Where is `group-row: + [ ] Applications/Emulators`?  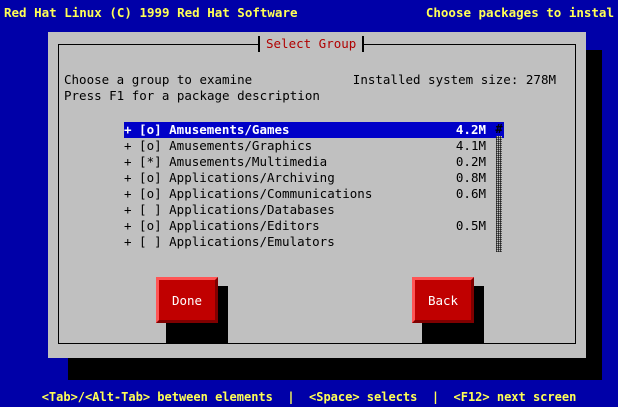 group-row: + [ ] Applications/Emulators is located at coordinates (314, 242).